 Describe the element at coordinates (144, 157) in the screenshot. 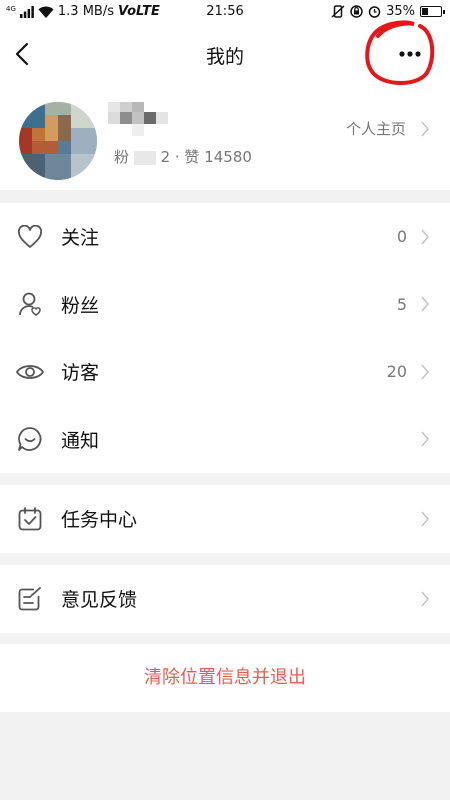

I see `pixelated-count` at that location.